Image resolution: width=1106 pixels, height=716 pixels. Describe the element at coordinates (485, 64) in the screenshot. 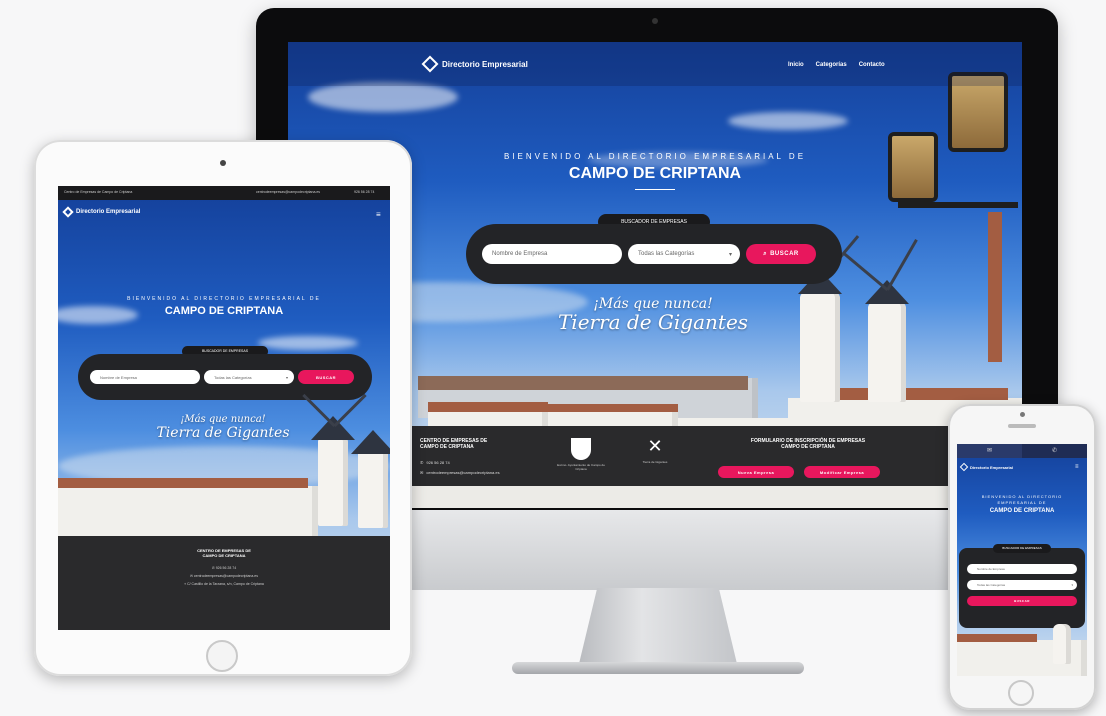

I see `brand-name: Directorio Empresarial` at that location.